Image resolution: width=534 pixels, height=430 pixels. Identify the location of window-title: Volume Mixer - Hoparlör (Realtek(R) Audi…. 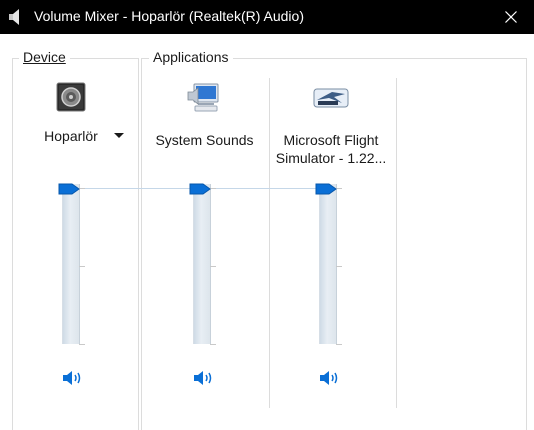
(169, 16).